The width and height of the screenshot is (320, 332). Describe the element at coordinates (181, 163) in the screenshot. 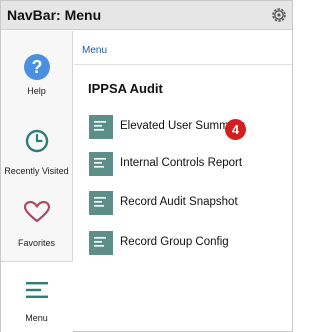

I see `menu-item-label: Internal Controls Report` at that location.